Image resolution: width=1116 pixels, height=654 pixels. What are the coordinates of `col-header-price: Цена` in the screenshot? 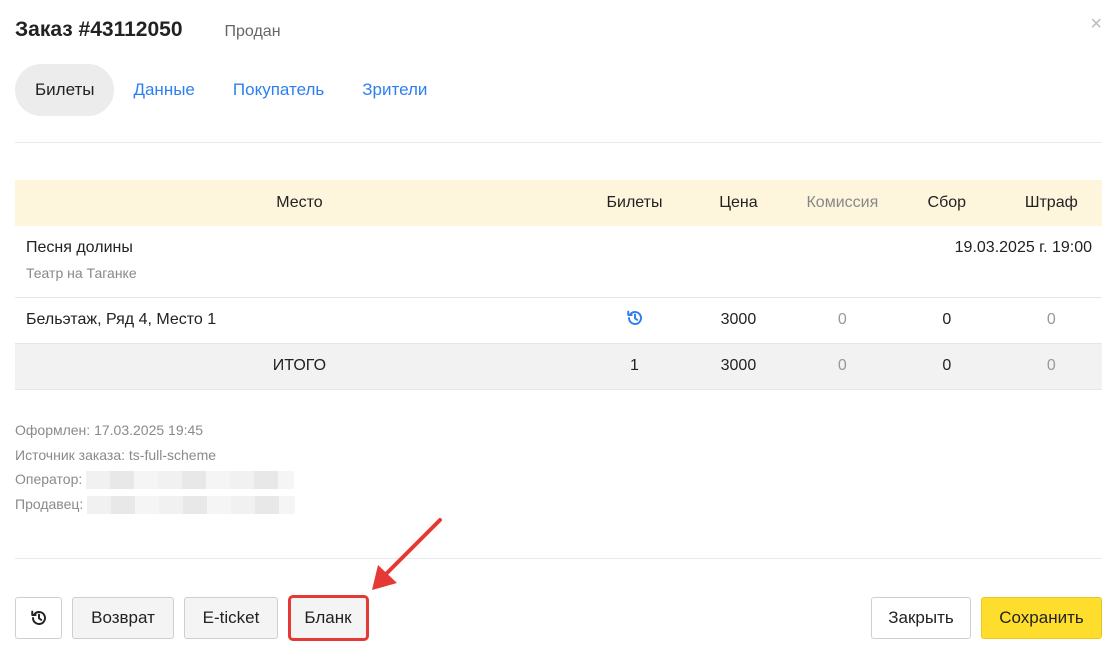 It's located at (738, 202).